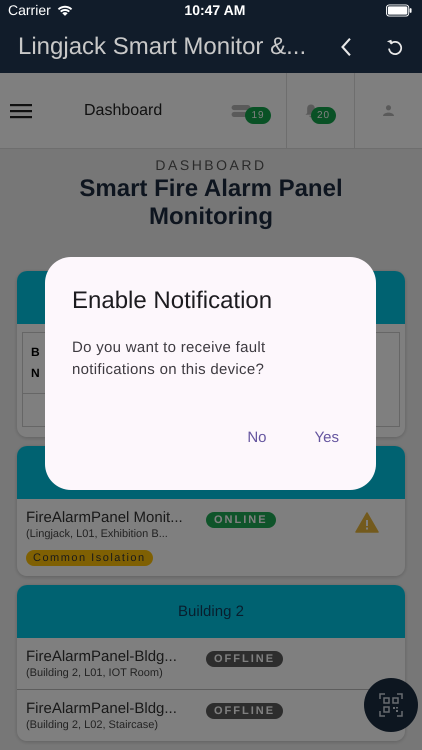 The image size is (422, 750). What do you see at coordinates (169, 359) in the screenshot?
I see `dialog-message: Do you want to receive fault notifications on this device?` at bounding box center [169, 359].